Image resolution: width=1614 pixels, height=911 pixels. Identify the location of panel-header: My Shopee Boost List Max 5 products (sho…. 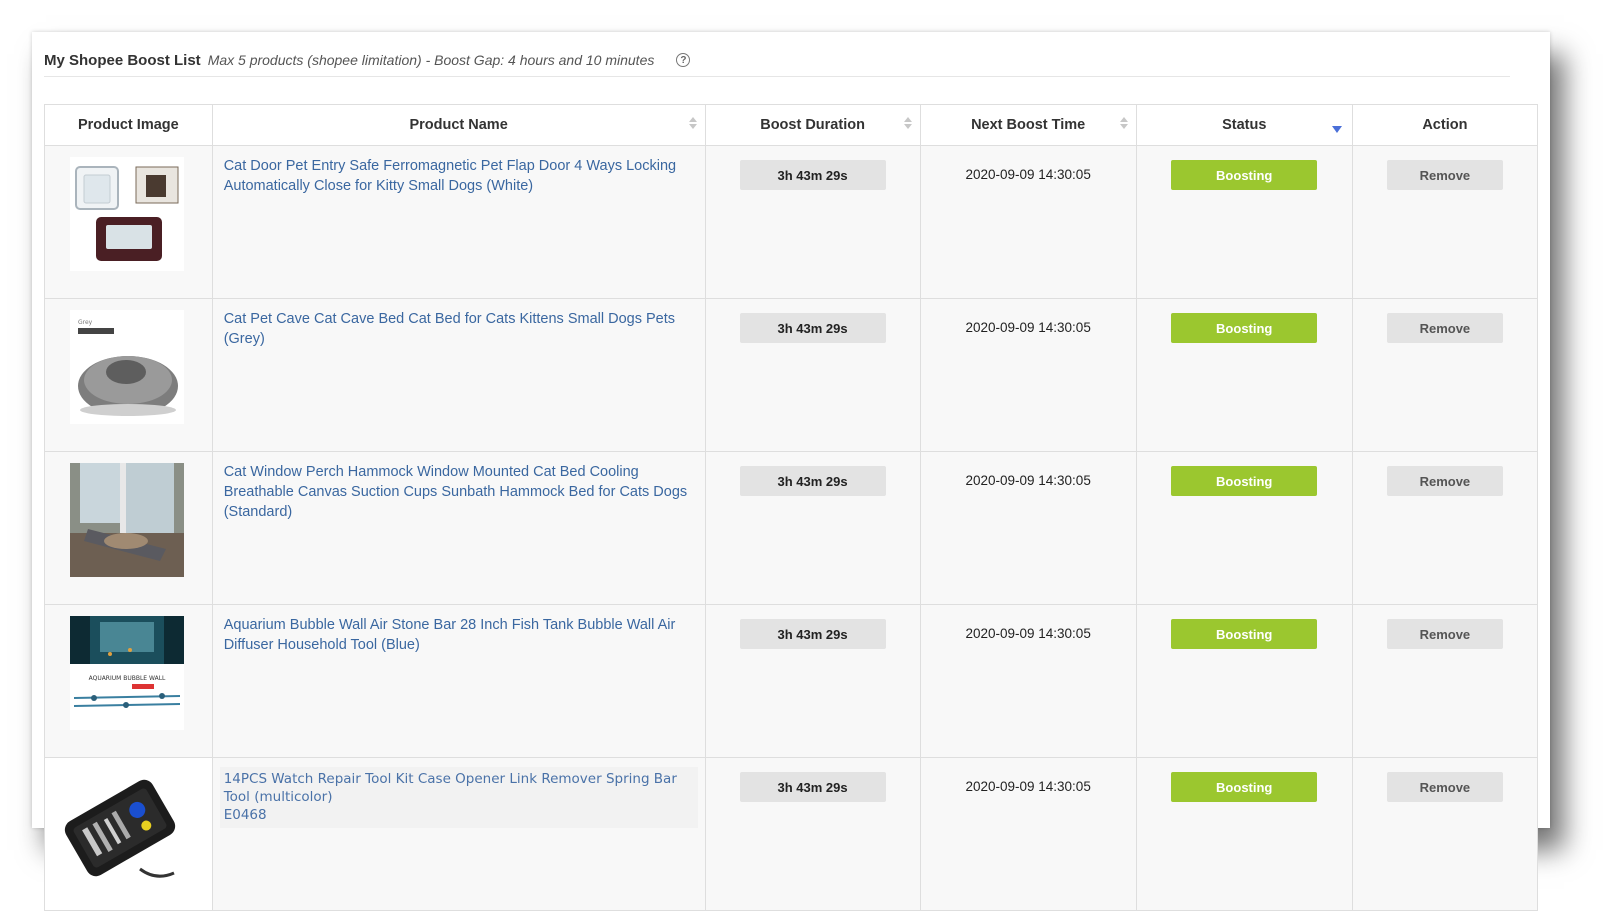
(777, 60).